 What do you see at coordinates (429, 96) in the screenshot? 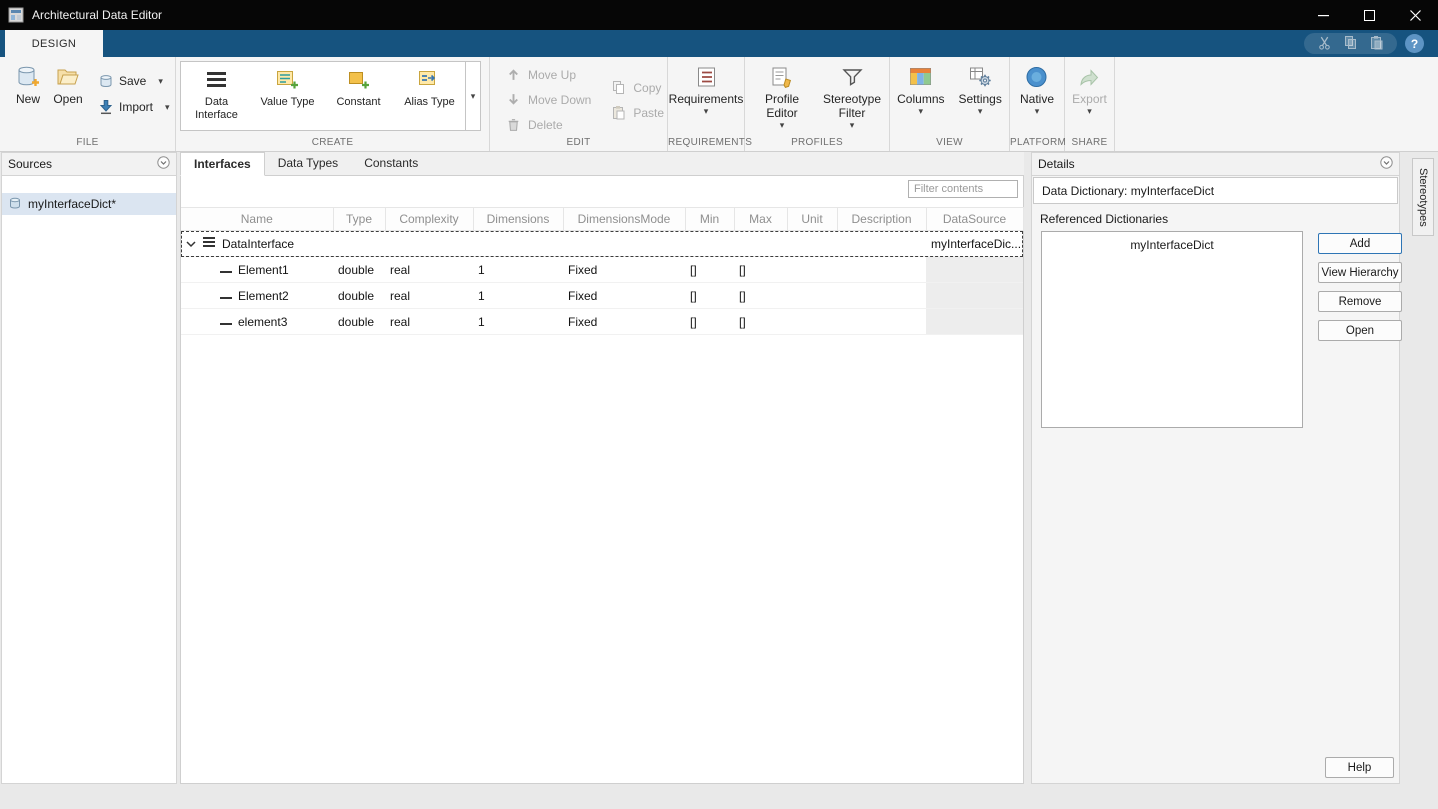
I see `alias-type-button: Alias Type` at bounding box center [429, 96].